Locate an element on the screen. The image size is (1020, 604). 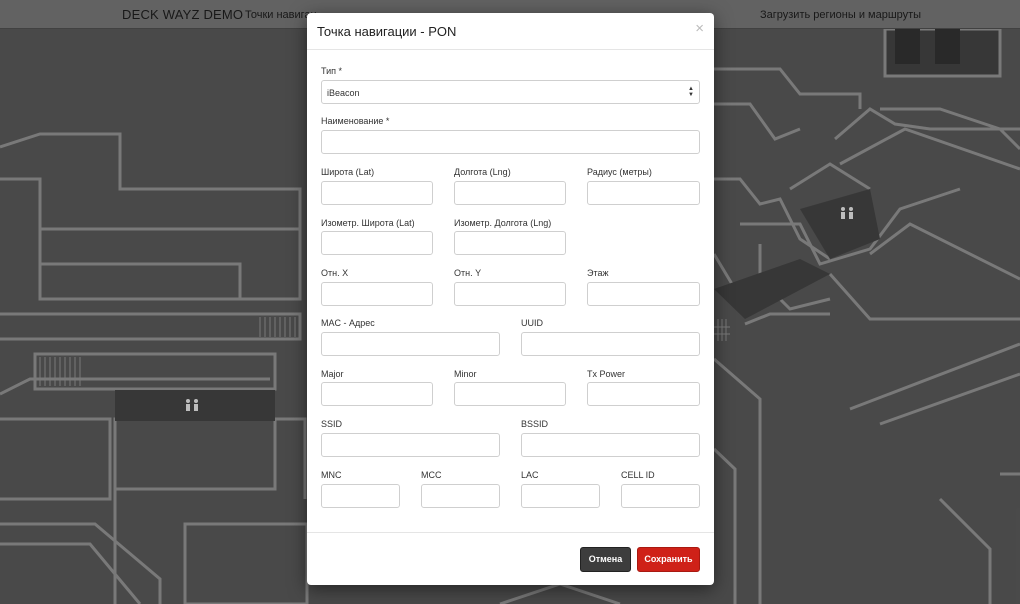
name-label: Наименование * is located at coordinates (355, 121).